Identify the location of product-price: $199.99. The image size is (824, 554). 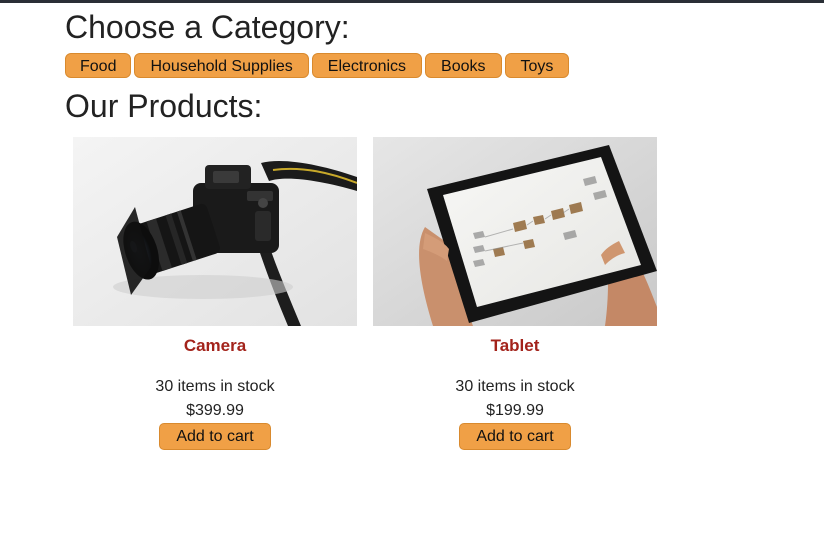
(515, 410).